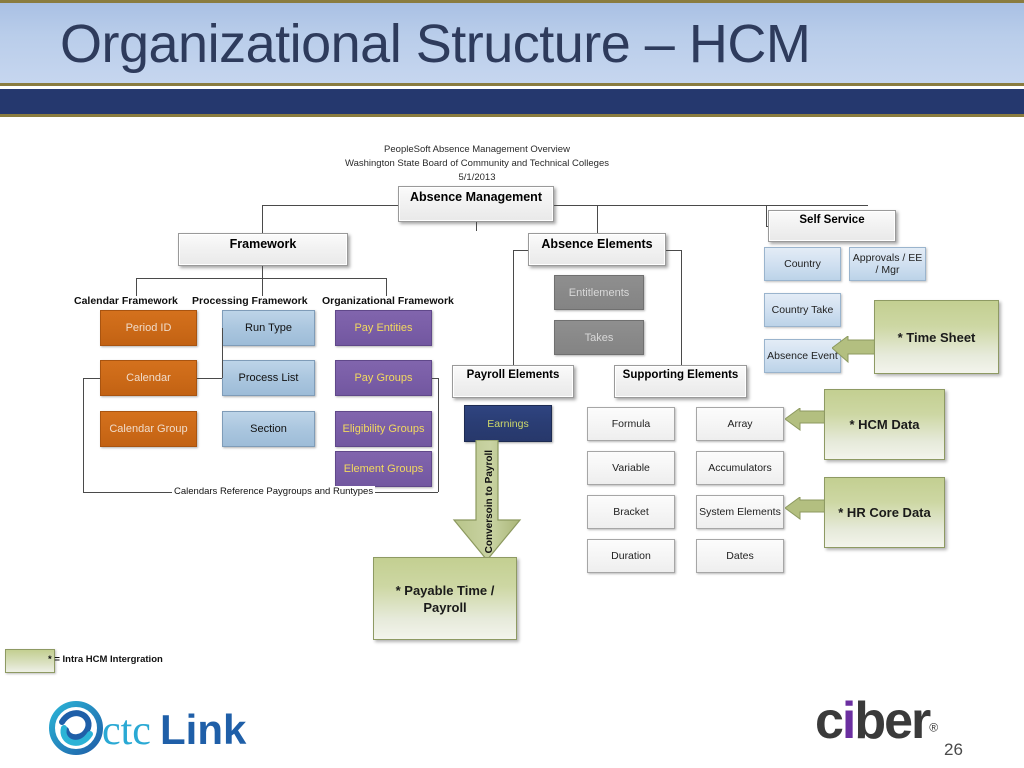 The image size is (1024, 768). I want to click on caption-calendar-framework: Calendar Framework, so click(126, 301).